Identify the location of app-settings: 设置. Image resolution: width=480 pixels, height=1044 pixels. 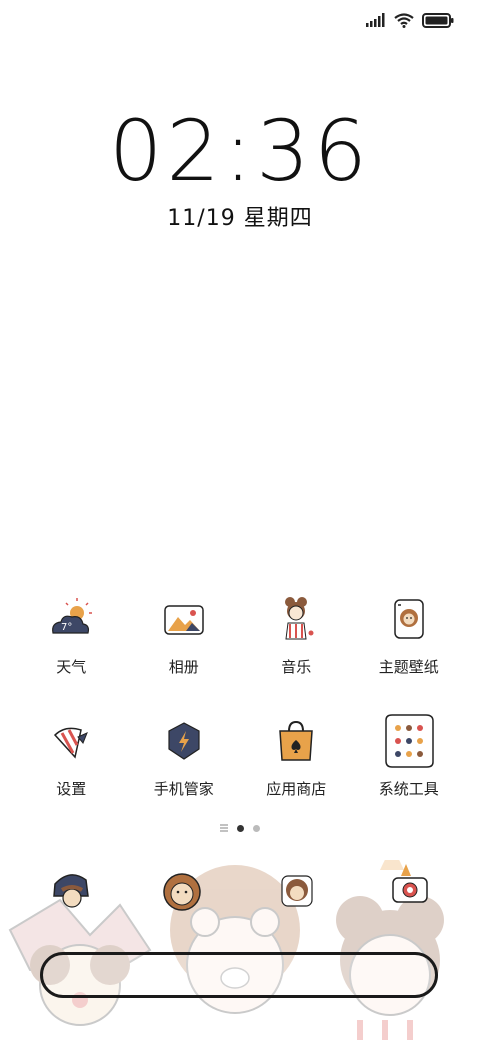
(71, 755).